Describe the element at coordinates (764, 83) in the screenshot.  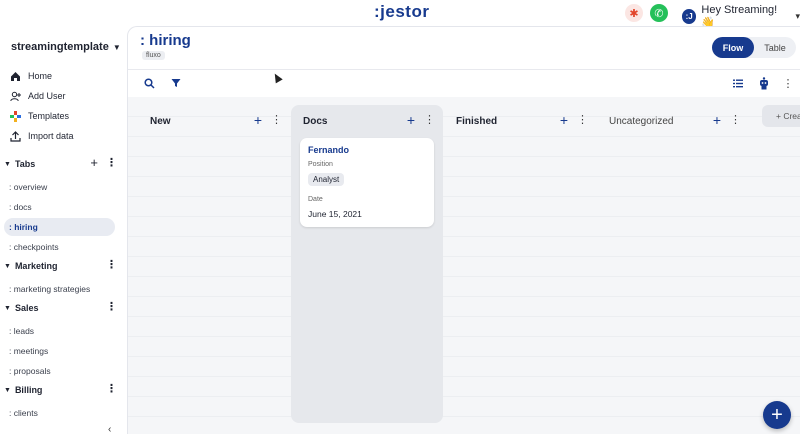
I see `automation-robot-icon` at that location.